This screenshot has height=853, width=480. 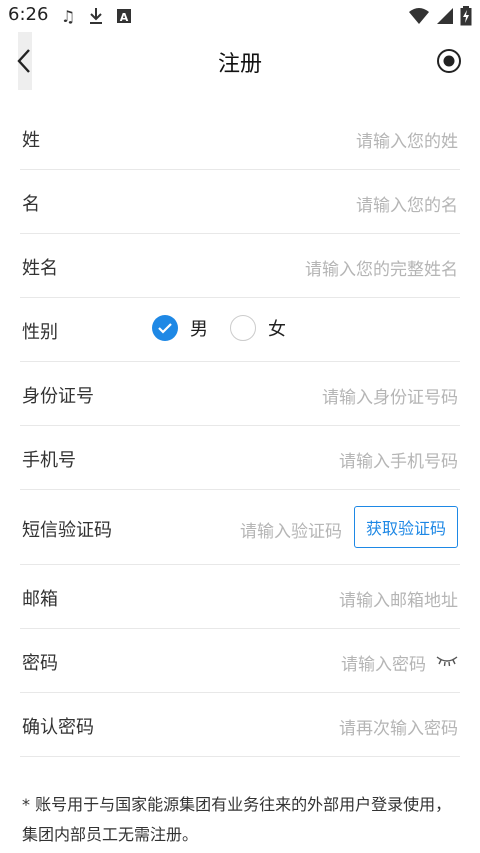 I want to click on first-name-row: 名 请输入您的名, so click(x=240, y=202).